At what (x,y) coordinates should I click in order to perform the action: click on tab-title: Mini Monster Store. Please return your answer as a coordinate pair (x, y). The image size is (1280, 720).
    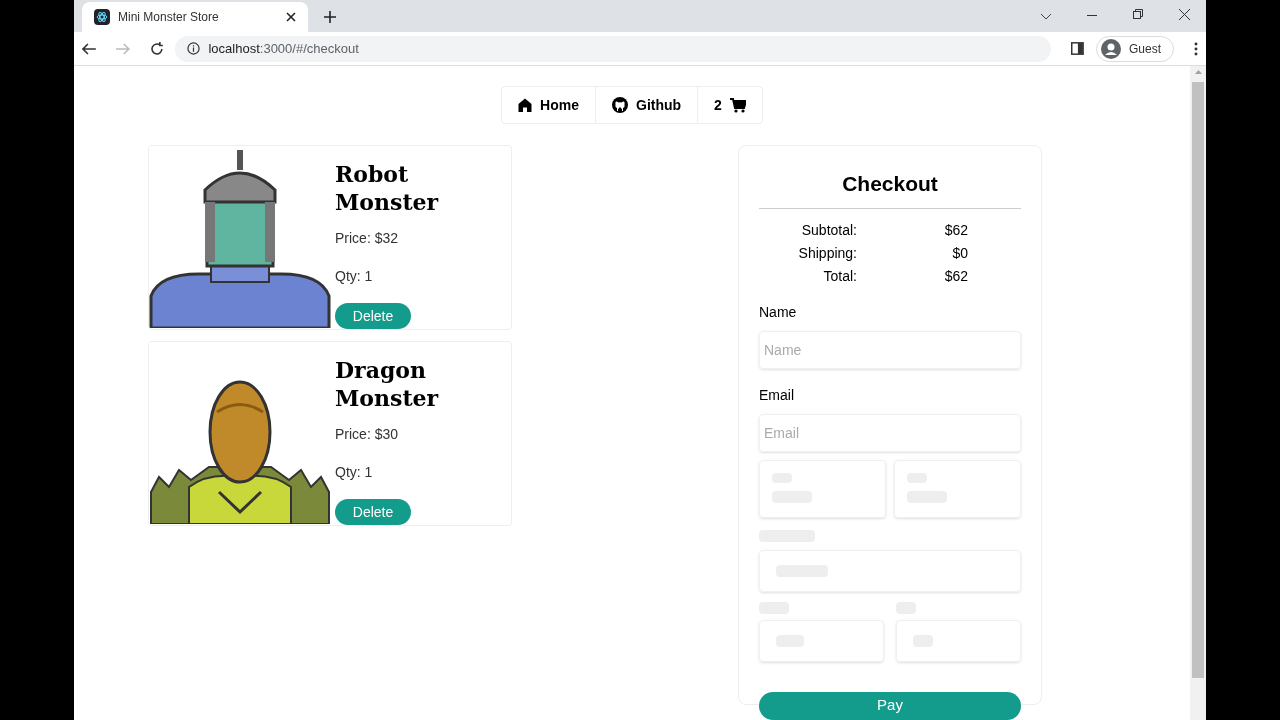
    Looking at the image, I should click on (169, 17).